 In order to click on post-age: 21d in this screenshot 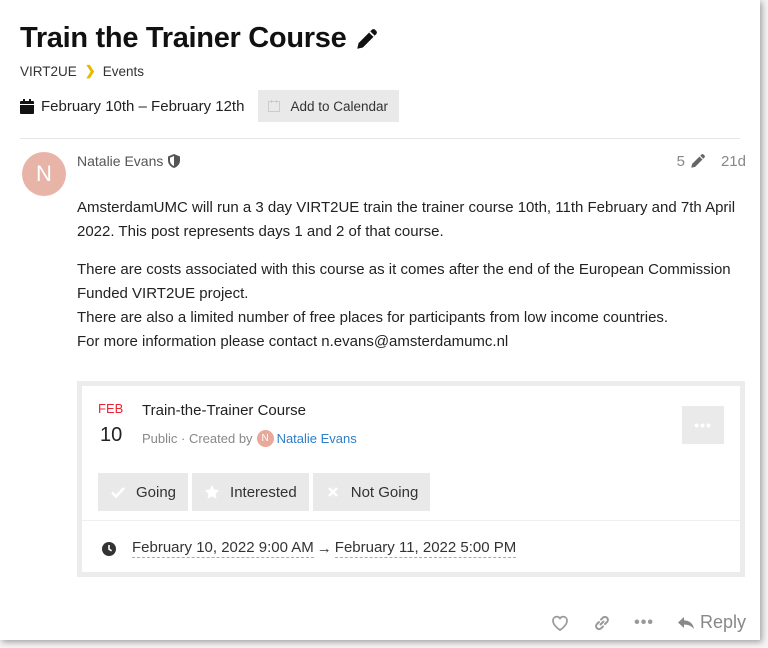, I will do `click(733, 161)`.